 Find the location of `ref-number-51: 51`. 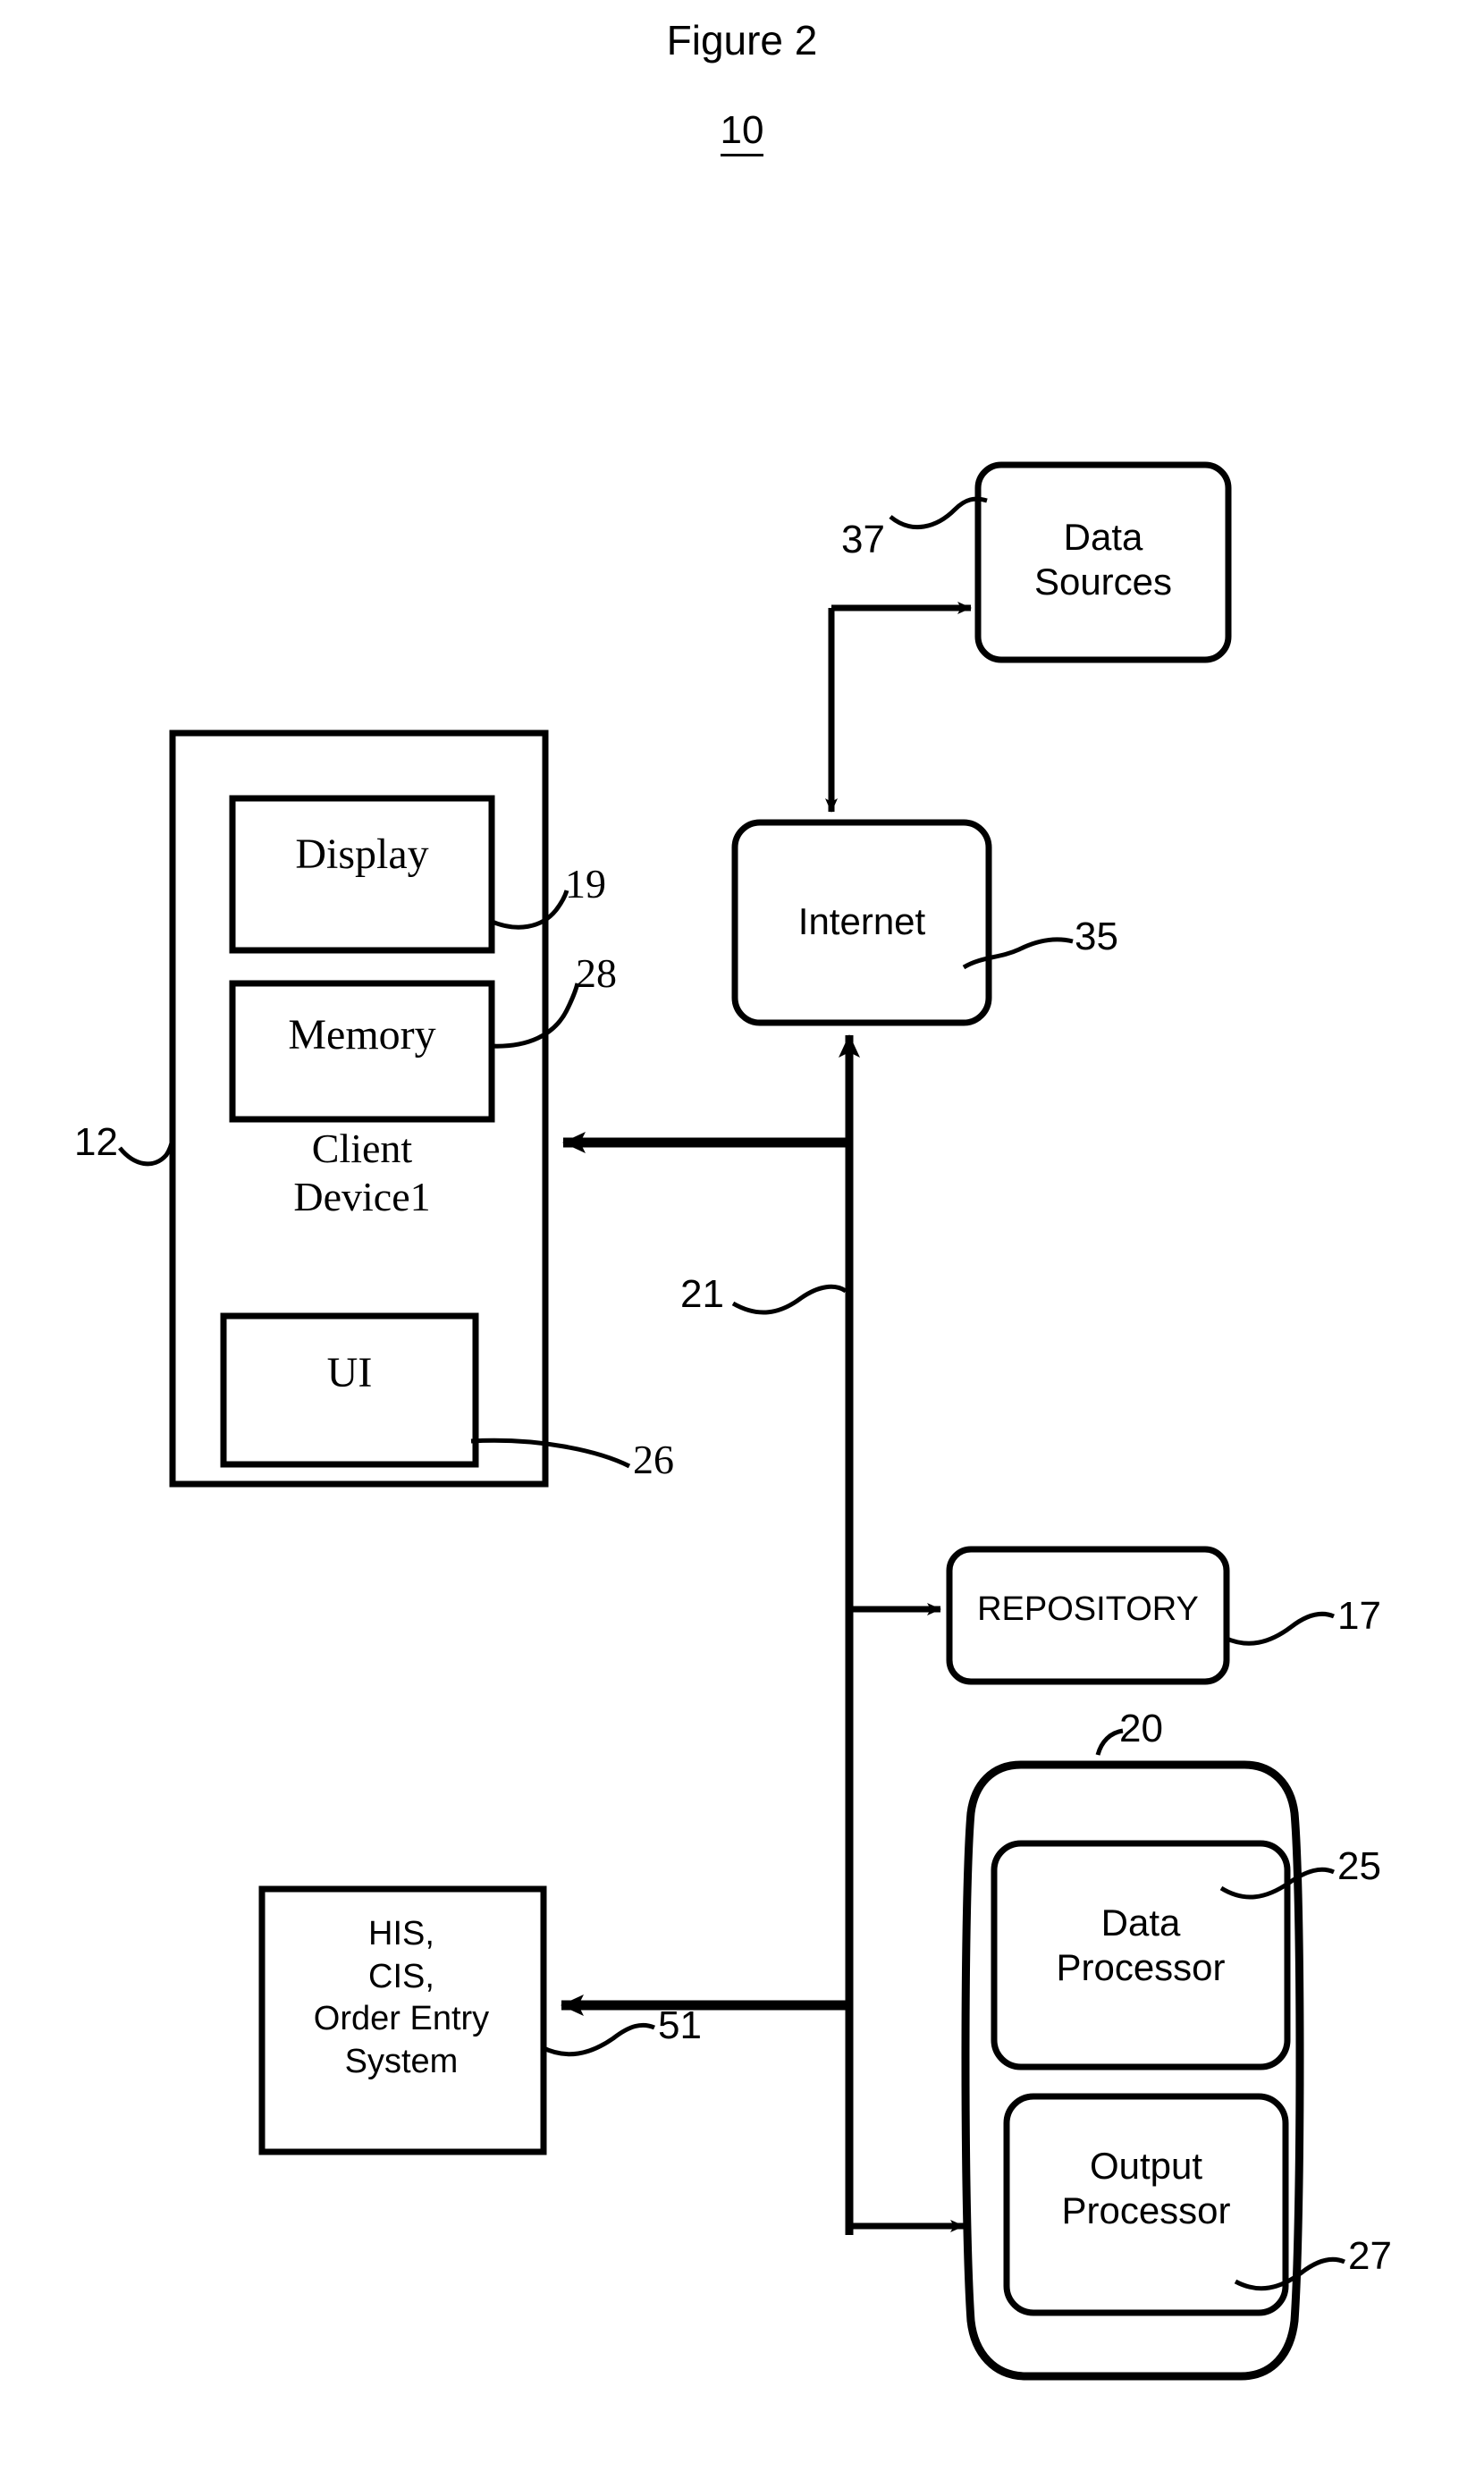

ref-number-51: 51 is located at coordinates (680, 2025).